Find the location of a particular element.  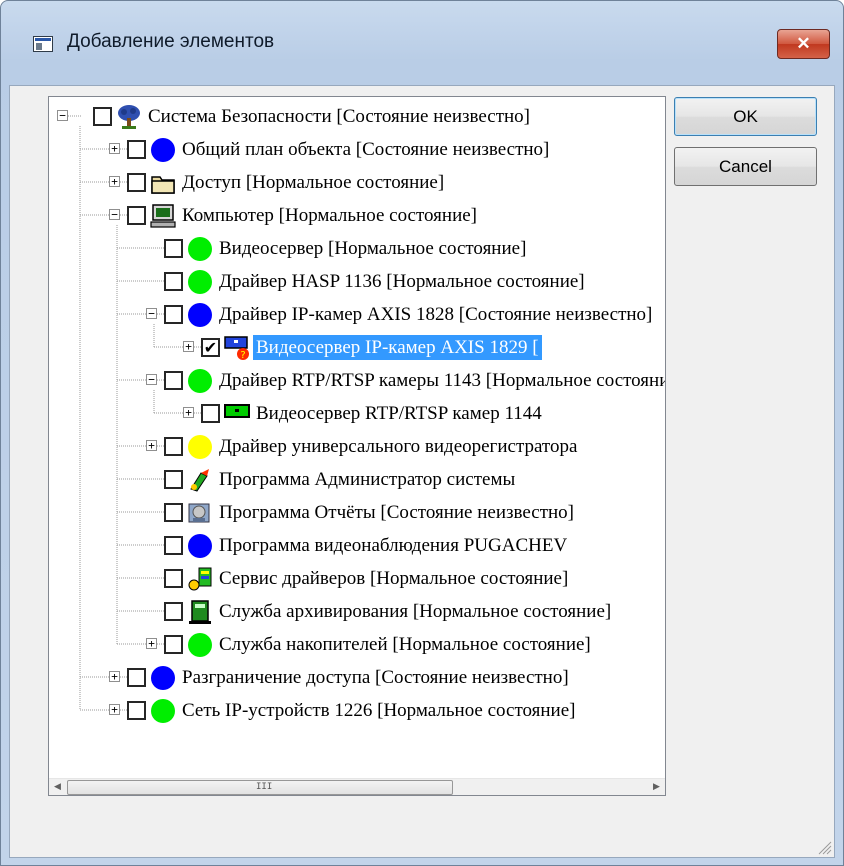

tree-item: Программа Администратор системы is located at coordinates (357, 479).